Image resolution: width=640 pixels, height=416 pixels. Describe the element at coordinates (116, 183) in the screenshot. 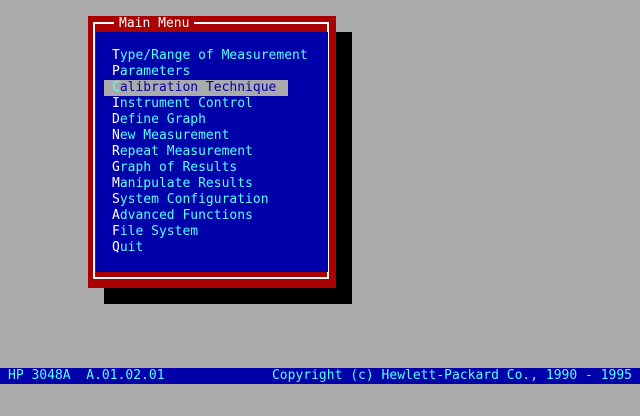

I see `menu-item-hotkey: M` at that location.